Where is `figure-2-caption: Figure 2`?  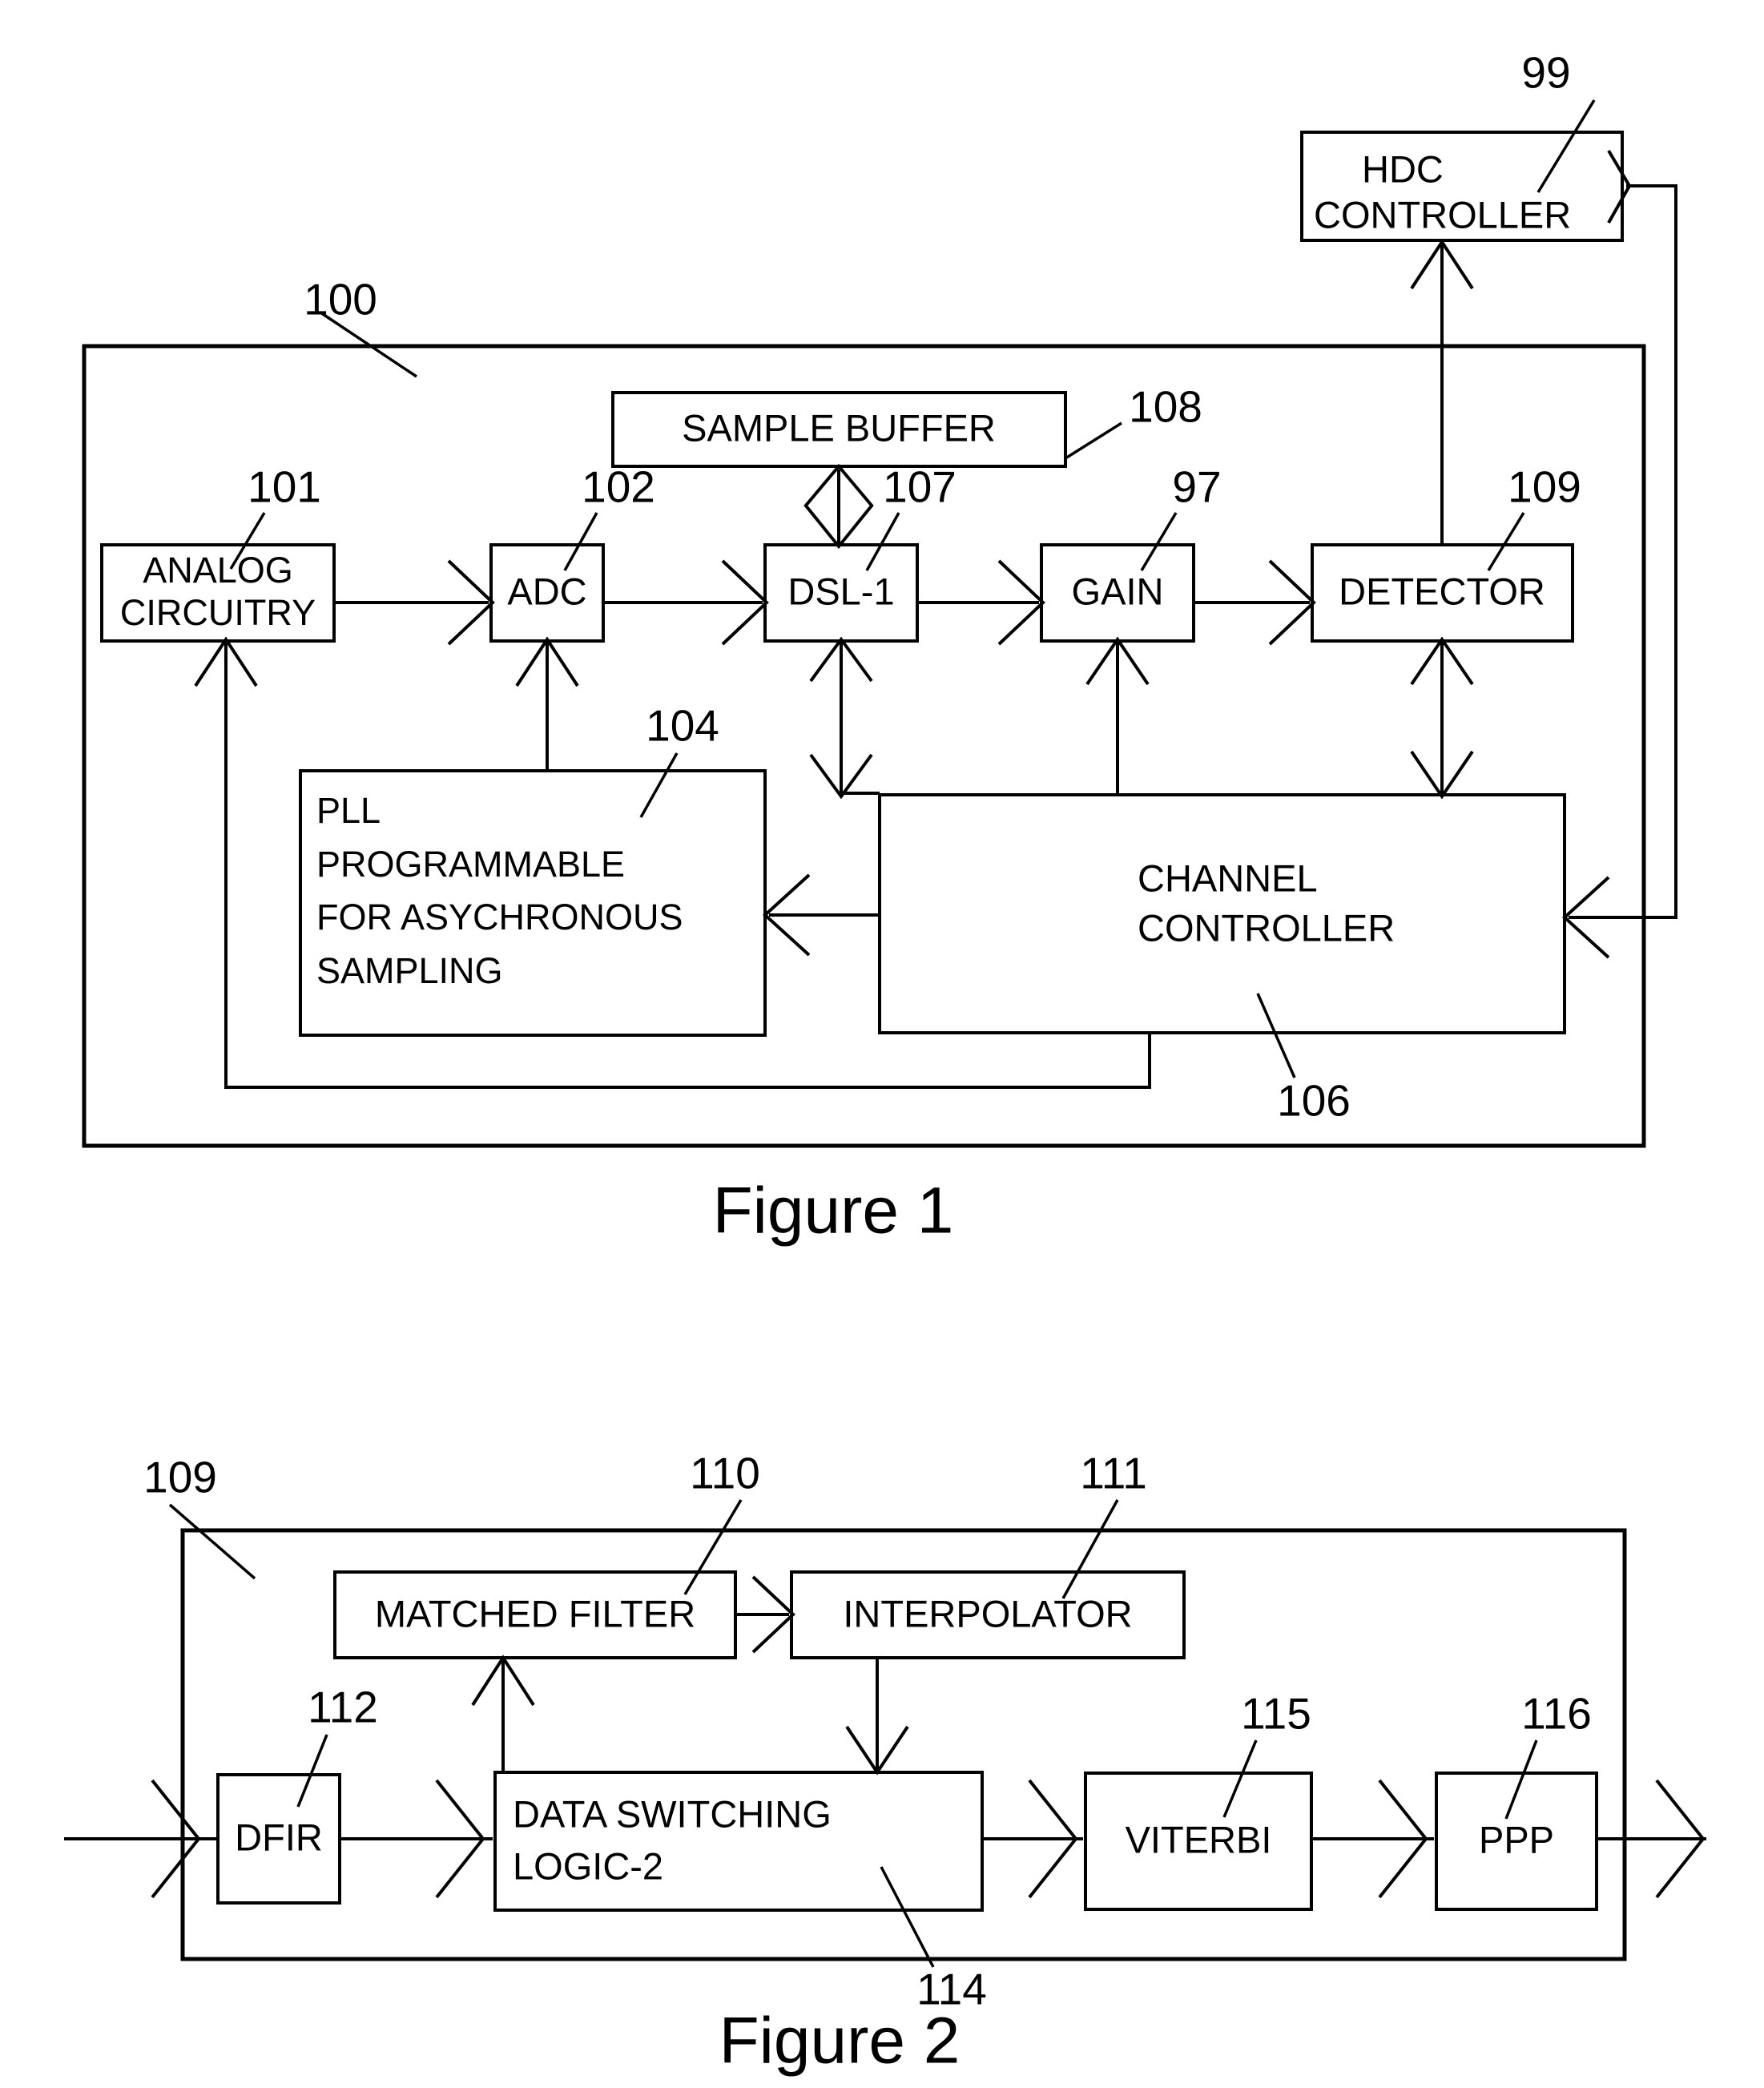 figure-2-caption: Figure 2 is located at coordinates (840, 2041).